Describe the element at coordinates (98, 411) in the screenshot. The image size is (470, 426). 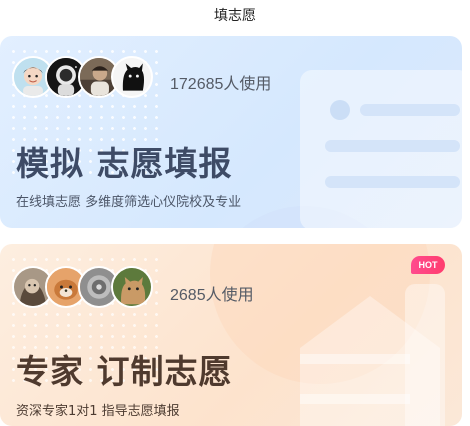
I see `card-subtitle: 资深专家1对1 指导志愿填报` at that location.